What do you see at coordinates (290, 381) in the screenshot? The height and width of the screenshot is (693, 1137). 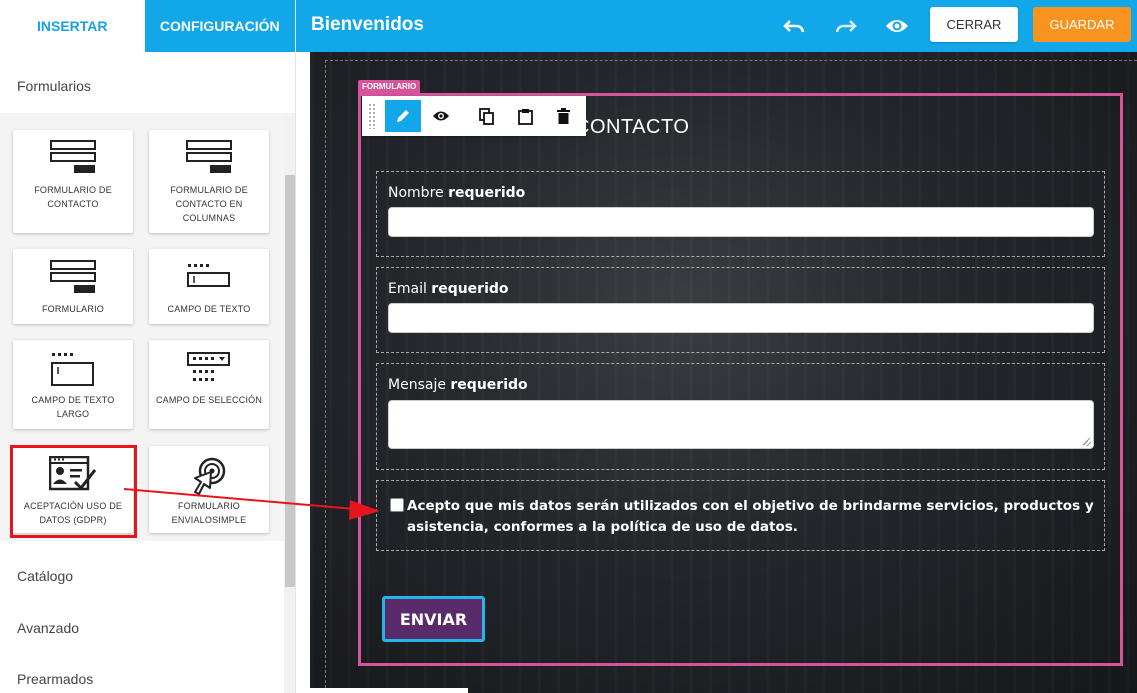 I see `sidebar-scrollbar-thumb` at bounding box center [290, 381].